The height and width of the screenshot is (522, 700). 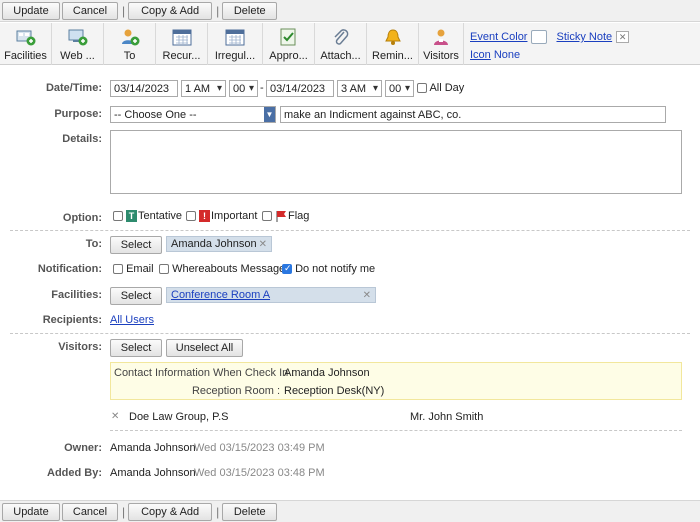 I want to click on reception-label: Reception Room :, so click(x=235, y=391).